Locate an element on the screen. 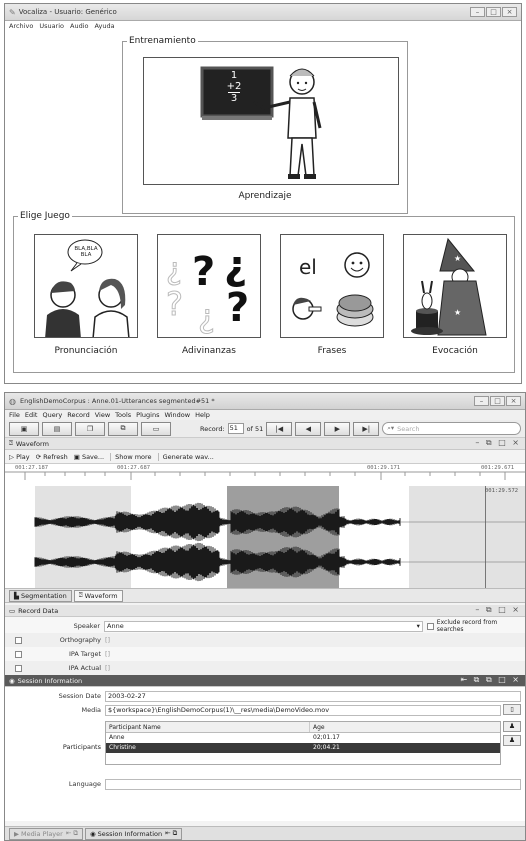 The width and height of the screenshot is (526, 841). search-field: ⌕▾ Search is located at coordinates (451, 428).